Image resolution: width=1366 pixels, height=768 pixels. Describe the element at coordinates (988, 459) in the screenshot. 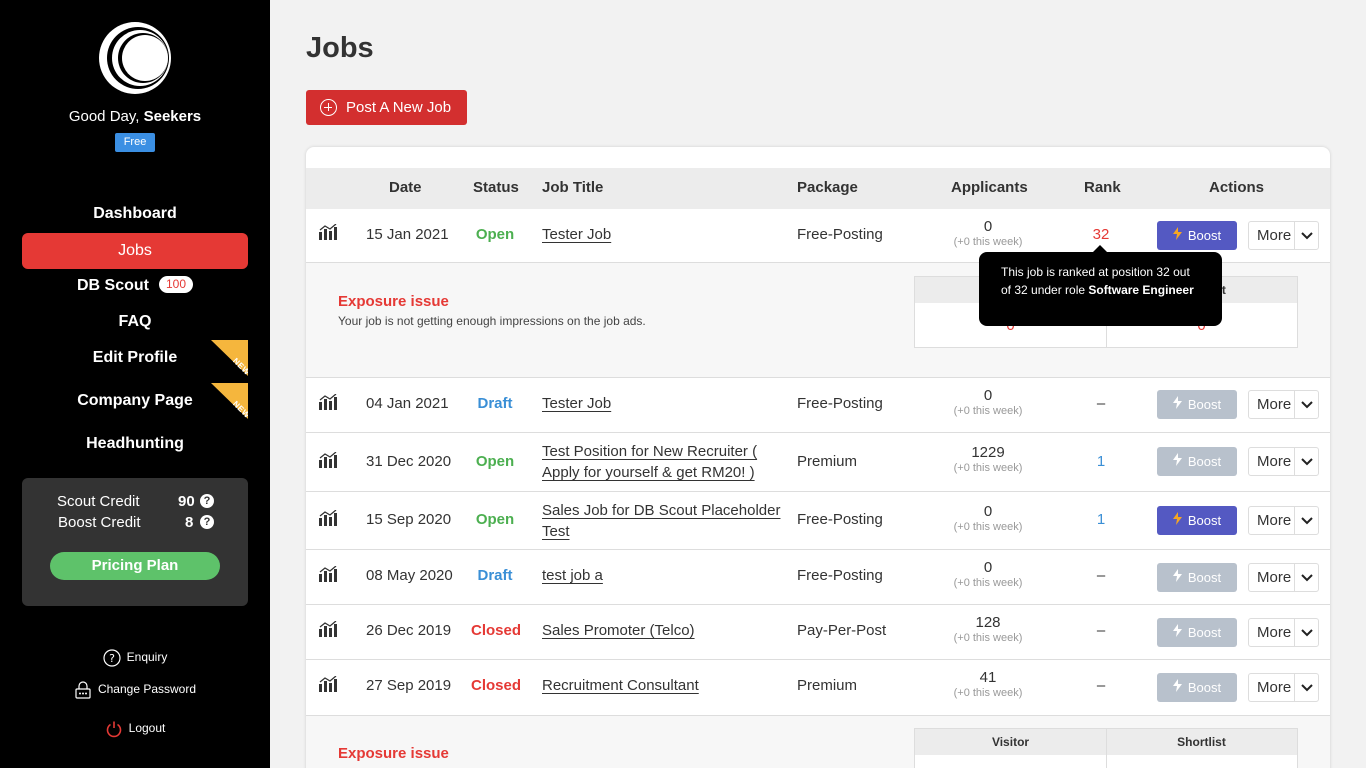

I see `job-applicants: 1229 (+0 this week)` at that location.